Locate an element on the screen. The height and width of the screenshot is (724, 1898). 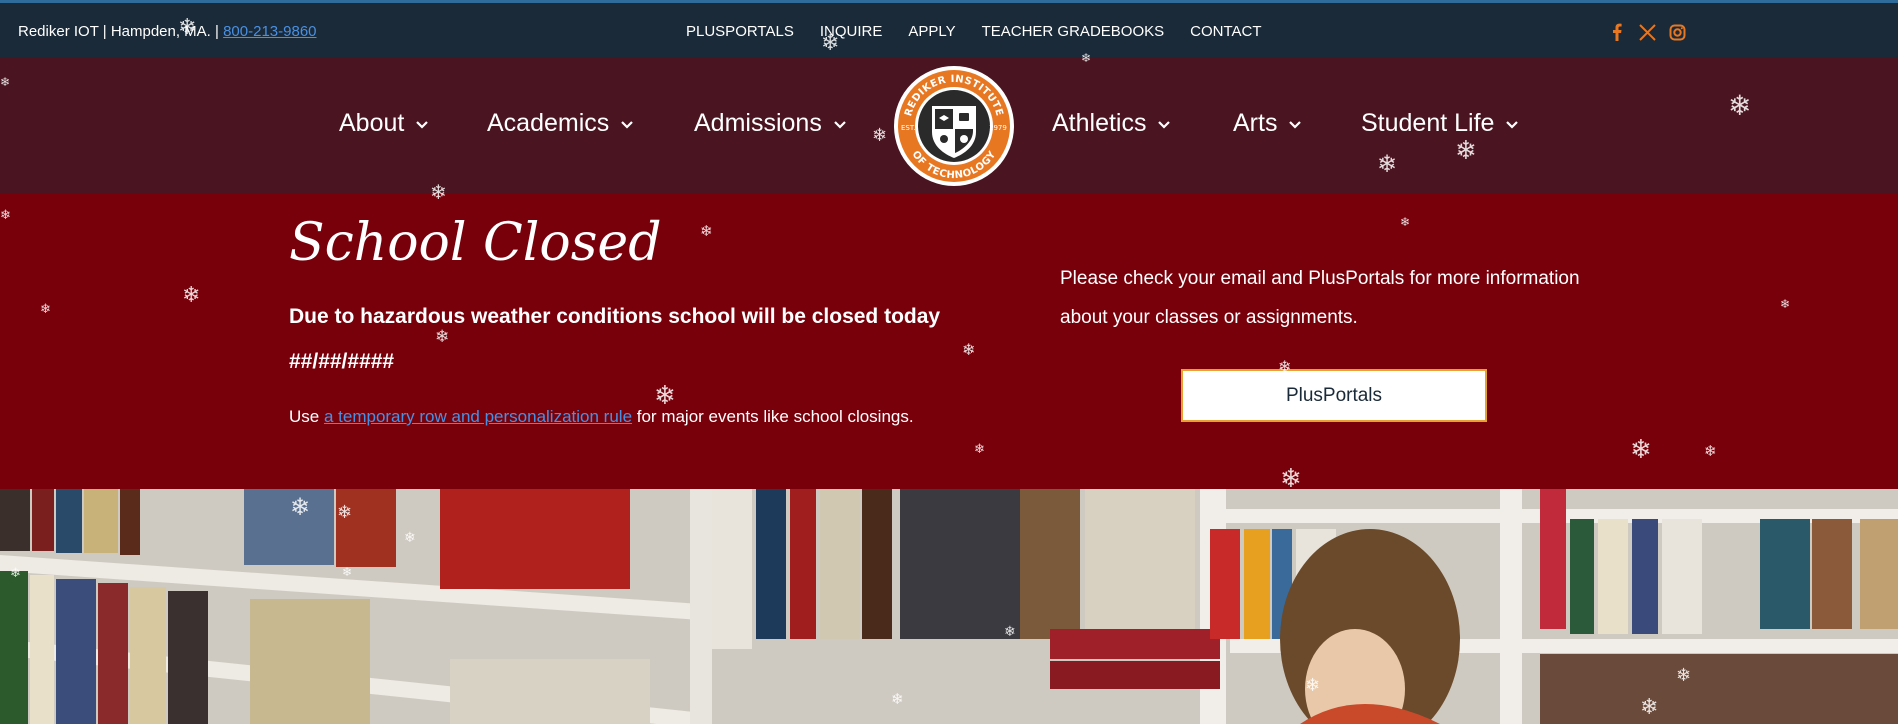
nav-item-label: About is located at coordinates (372, 123).